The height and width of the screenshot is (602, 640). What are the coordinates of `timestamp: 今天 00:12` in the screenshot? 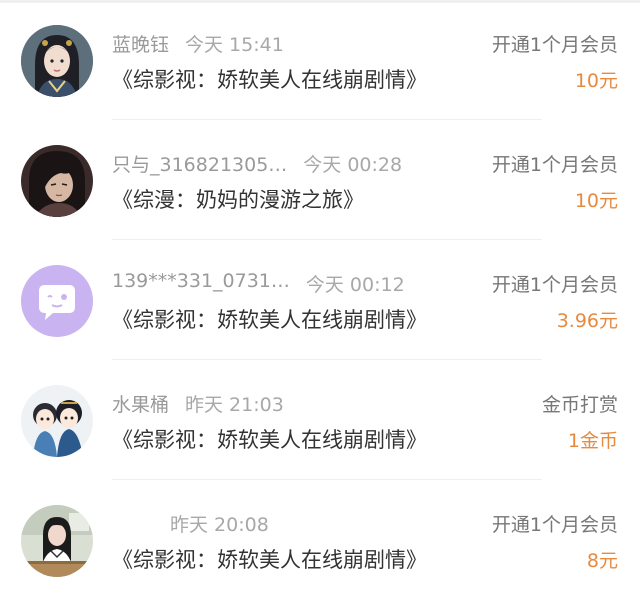 It's located at (355, 285).